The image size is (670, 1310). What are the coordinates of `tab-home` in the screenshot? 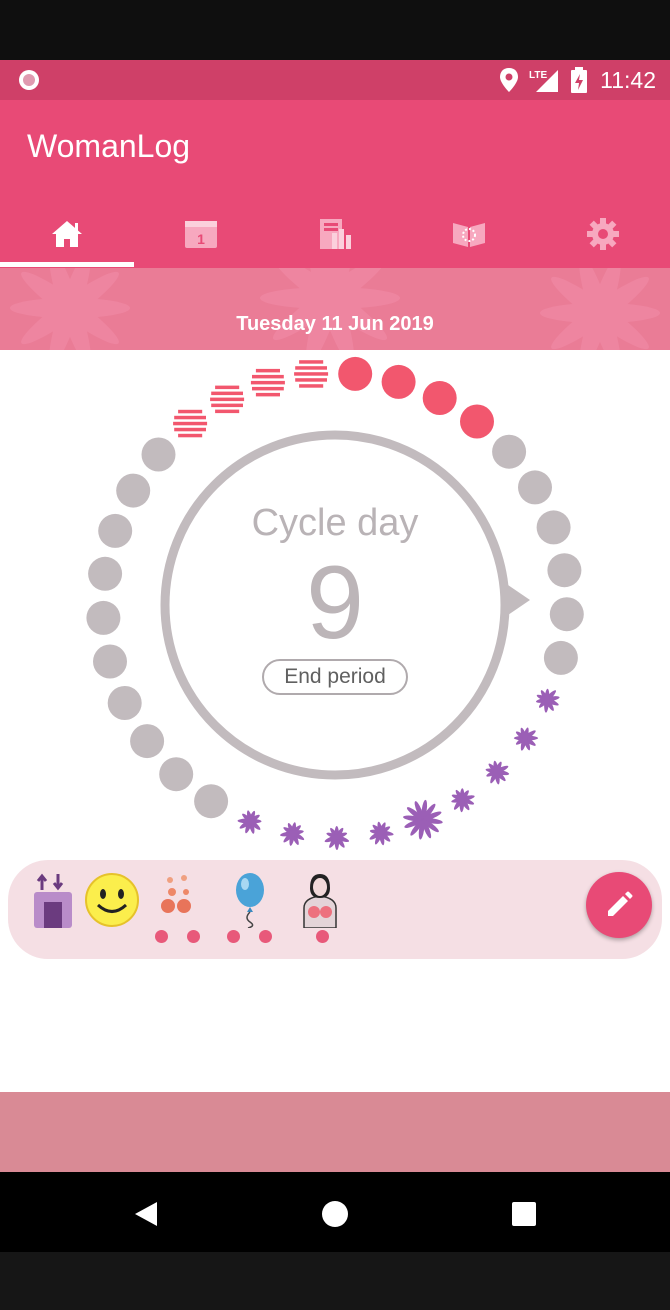 It's located at (67, 234).